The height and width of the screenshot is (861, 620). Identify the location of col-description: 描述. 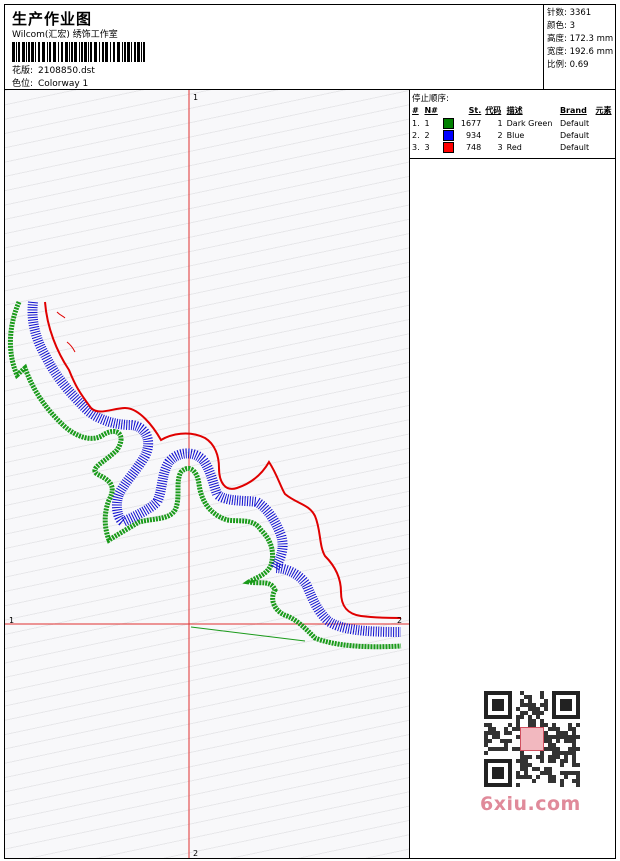
(514, 110).